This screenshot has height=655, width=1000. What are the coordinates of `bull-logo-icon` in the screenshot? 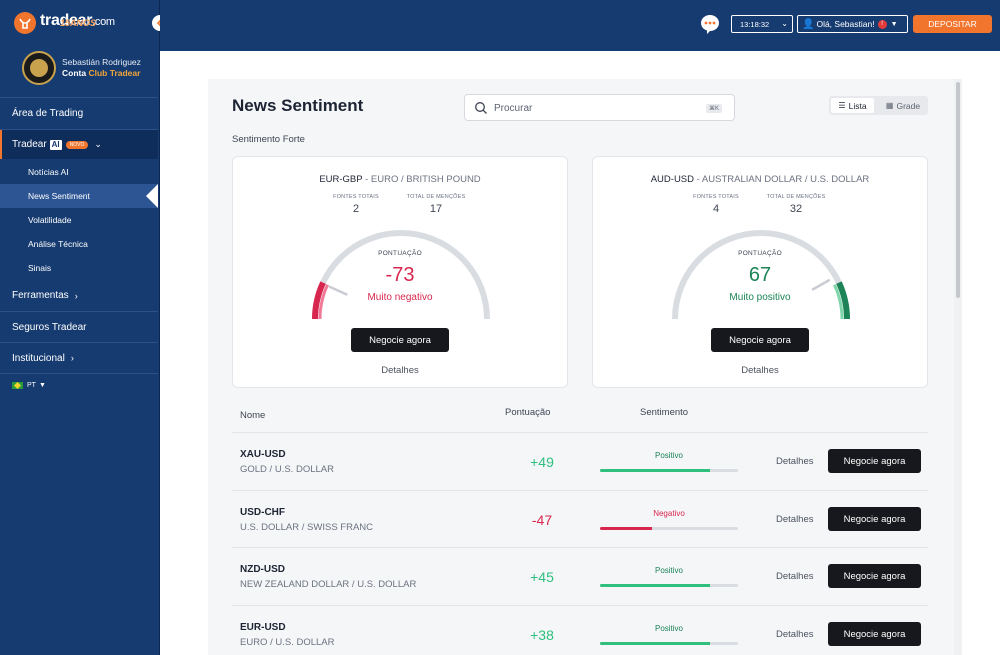 It's located at (25, 23).